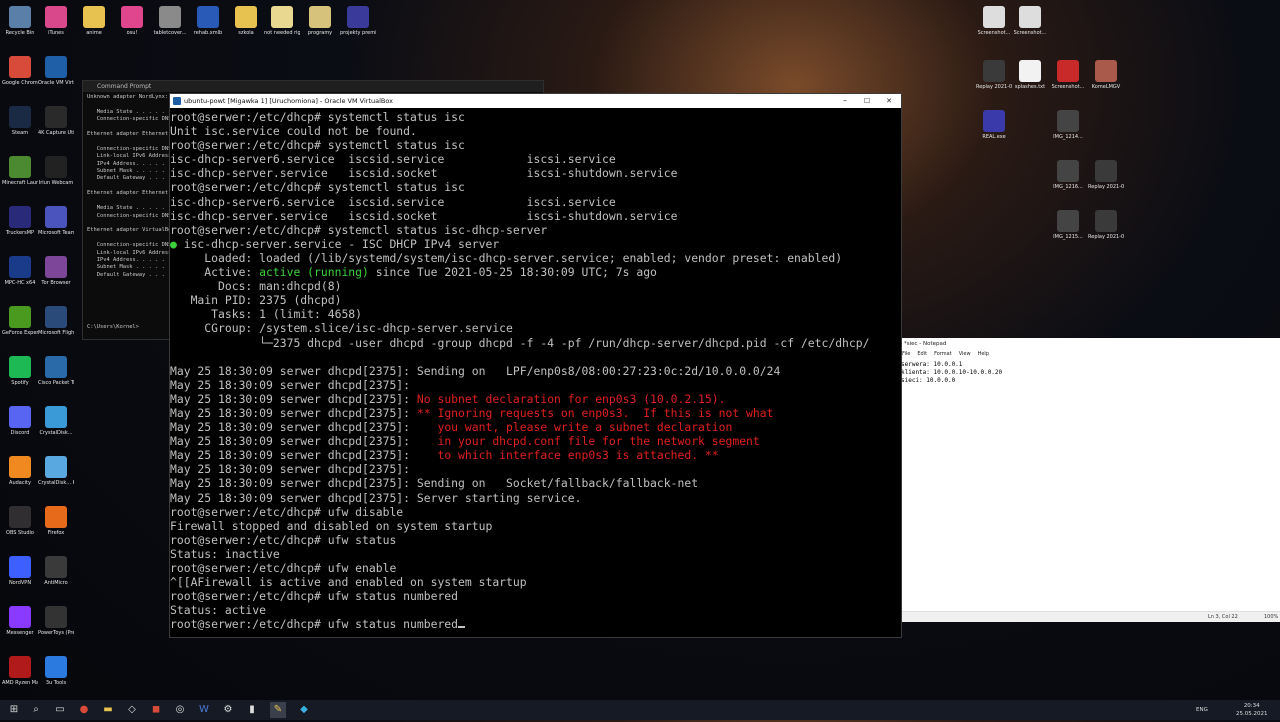 This screenshot has height=722, width=1280. What do you see at coordinates (20, 621) in the screenshot?
I see `desktop-icon: Messenger` at bounding box center [20, 621].